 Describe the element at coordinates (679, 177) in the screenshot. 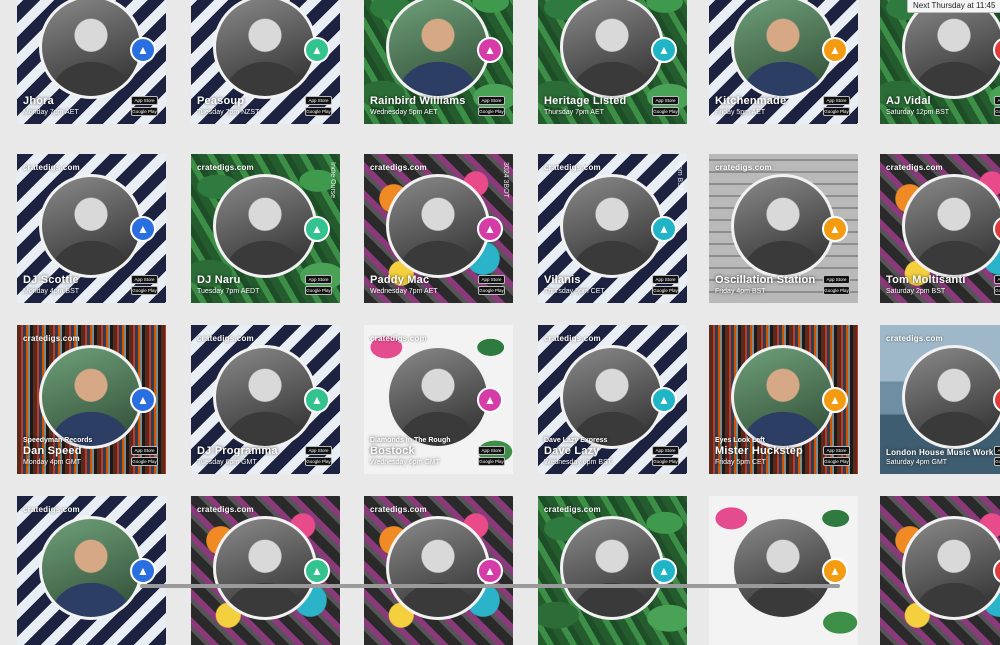

I see `vertical-tag: 8pm BST` at that location.